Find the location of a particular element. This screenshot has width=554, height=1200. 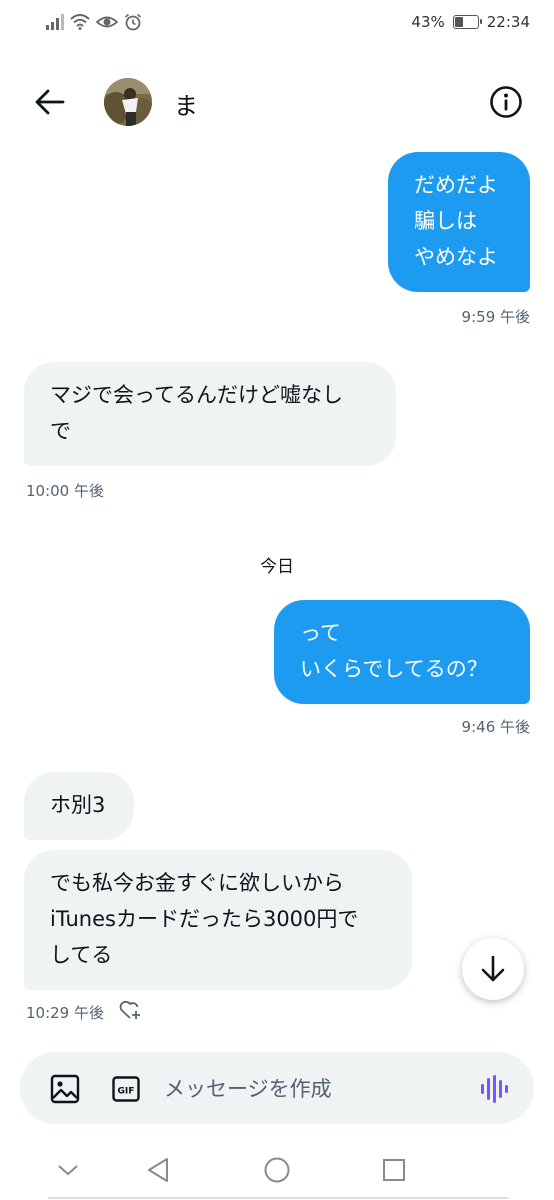

arrow-down-icon is located at coordinates (493, 968).